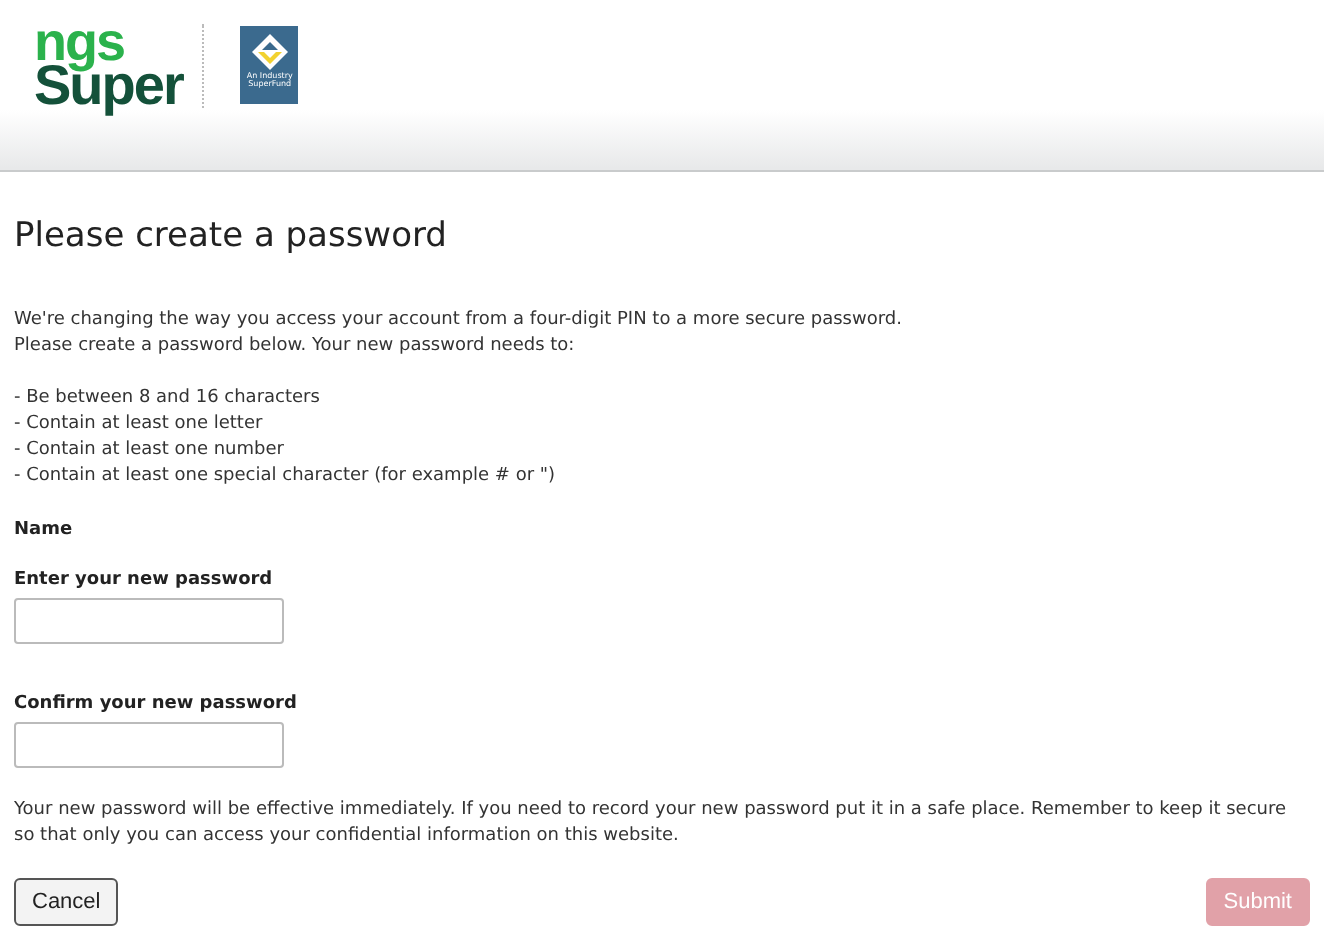 The width and height of the screenshot is (1324, 946). Describe the element at coordinates (459, 321) in the screenshot. I see `intro-text: We're changing the way you access your account from a four-digit PIN to a more secure password.` at that location.